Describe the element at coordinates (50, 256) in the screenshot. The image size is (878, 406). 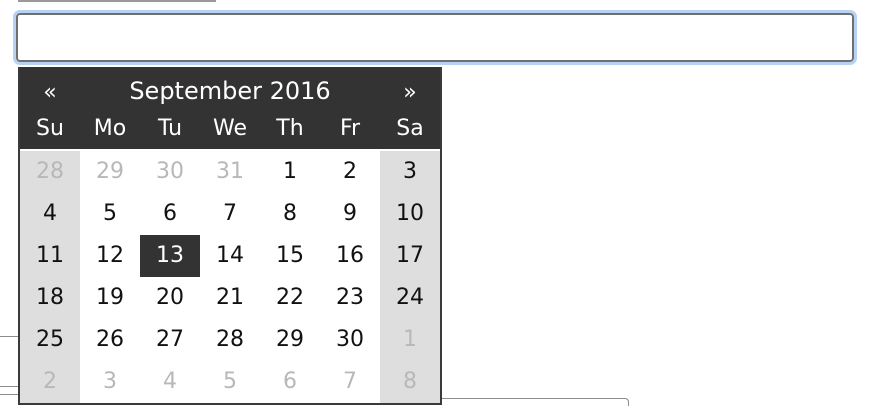
I see `calendar-day: 11` at that location.